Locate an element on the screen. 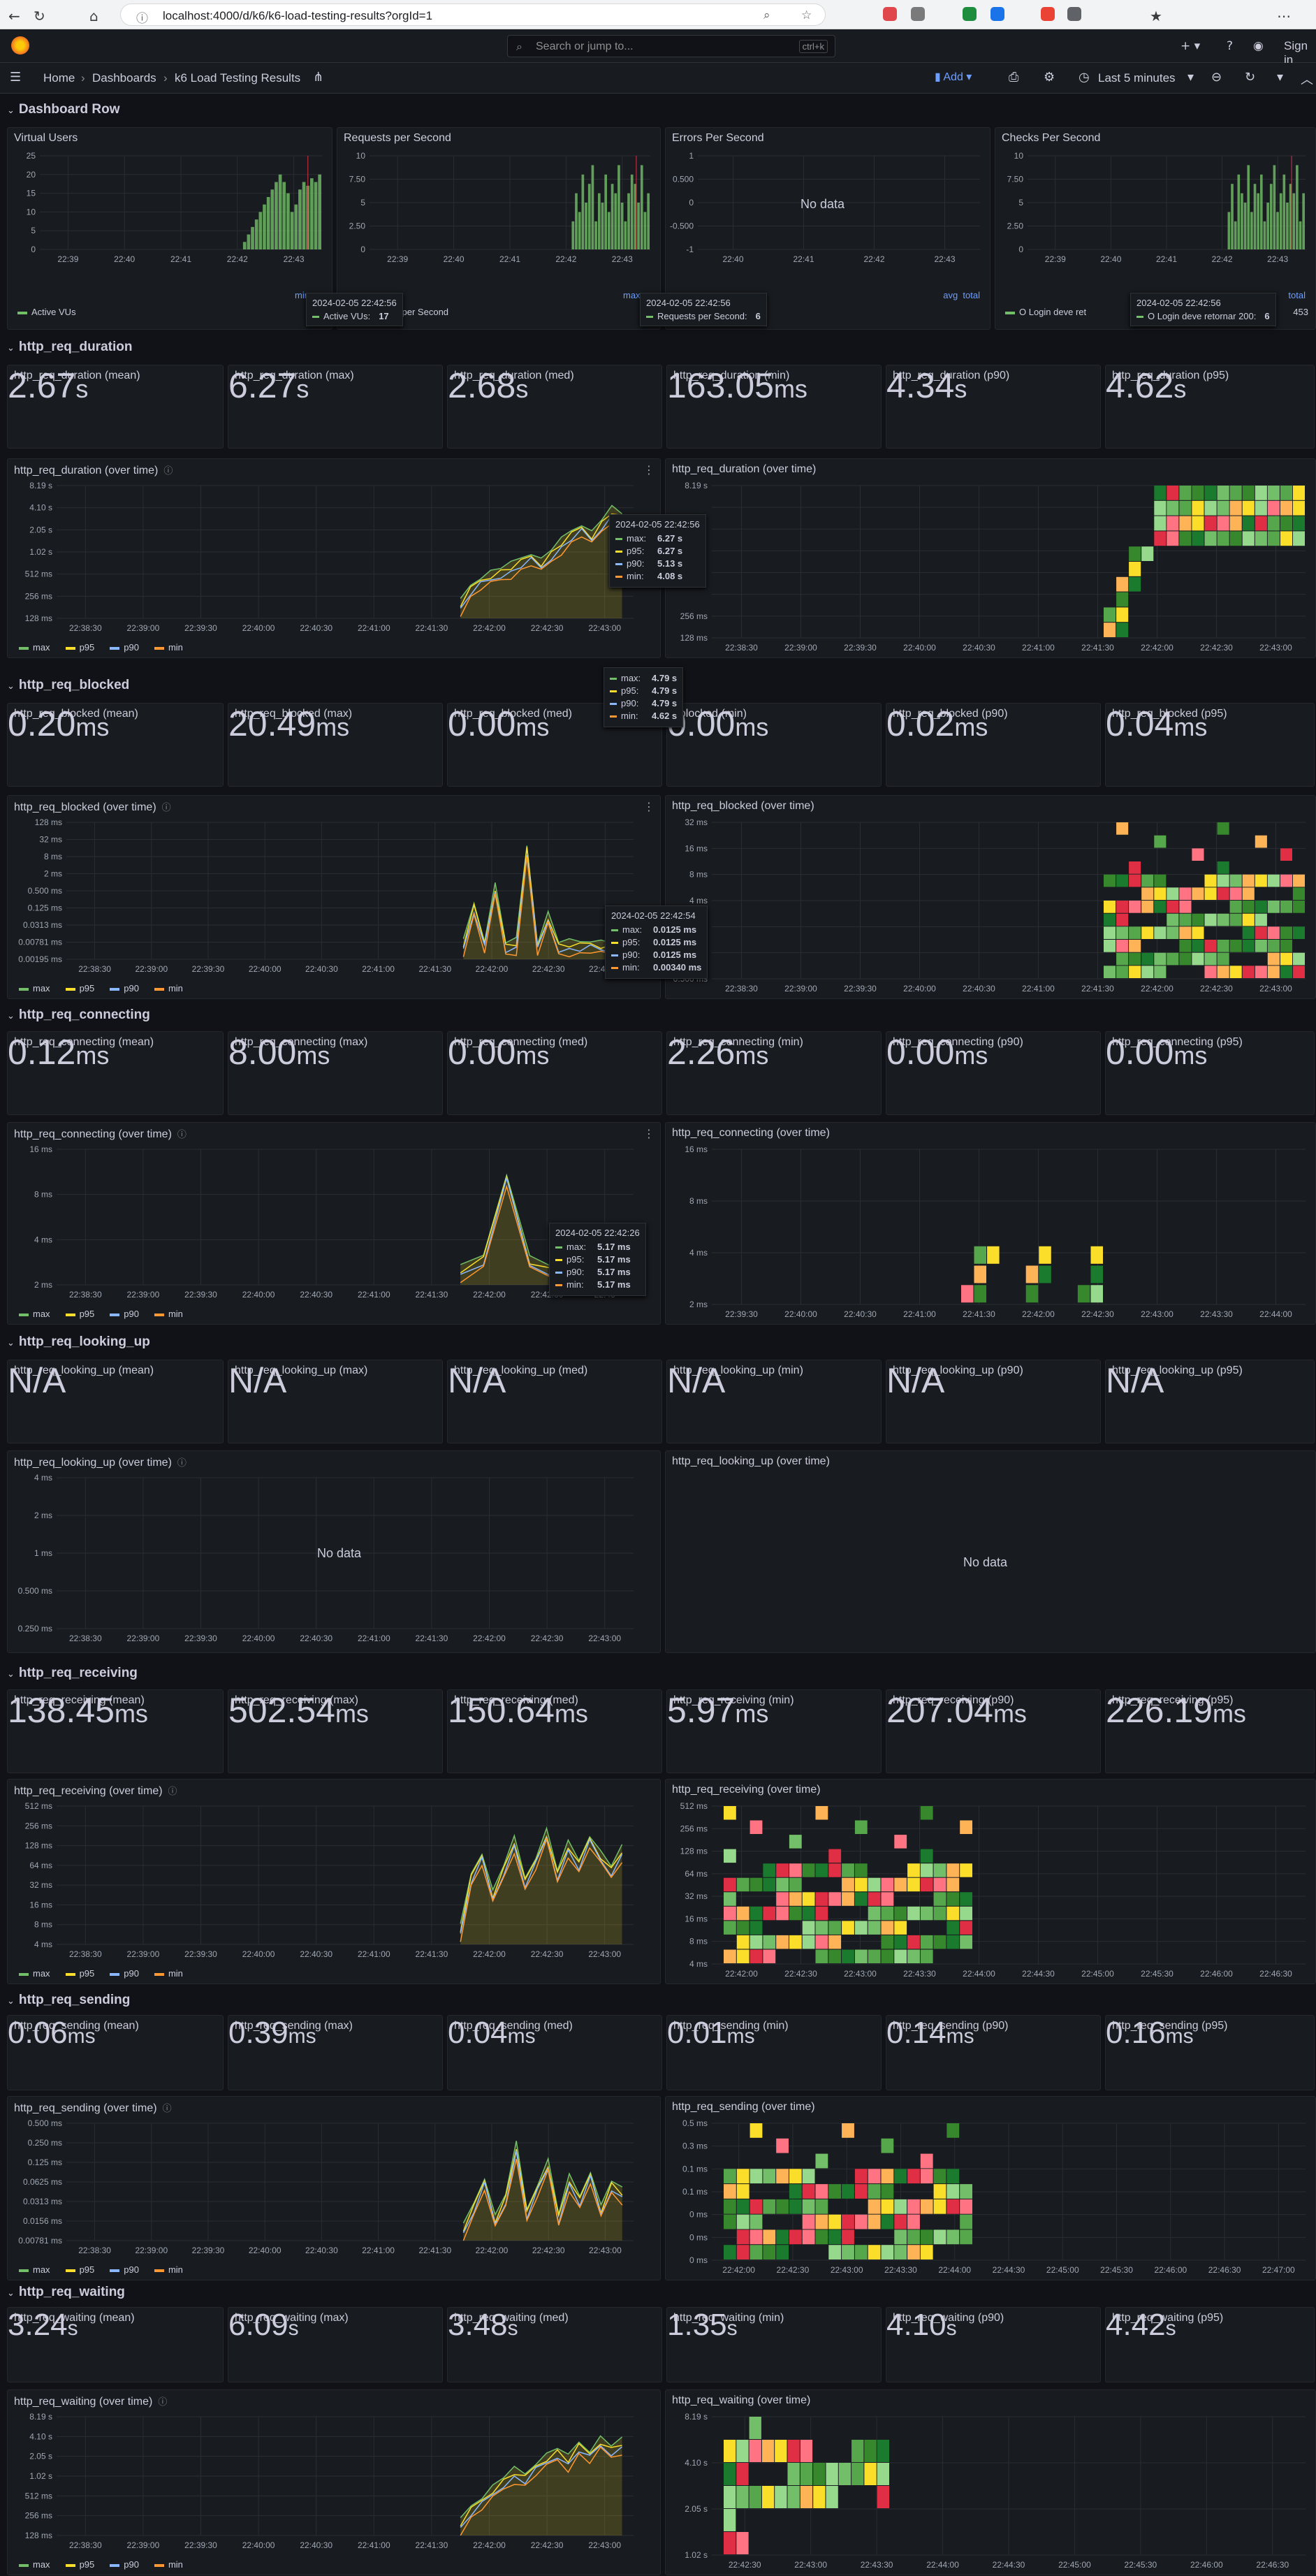 The image size is (1316, 2576). breadcrumb-home: Home is located at coordinates (59, 78).